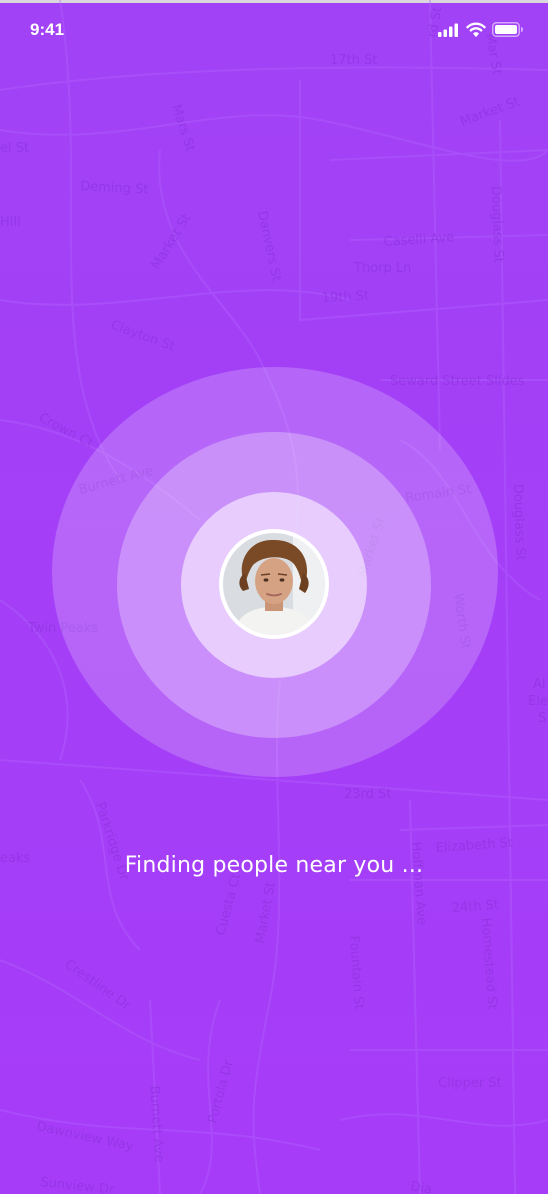 This screenshot has height=1194, width=548. What do you see at coordinates (538, 701) in the screenshot?
I see `map-label: Ele` at bounding box center [538, 701].